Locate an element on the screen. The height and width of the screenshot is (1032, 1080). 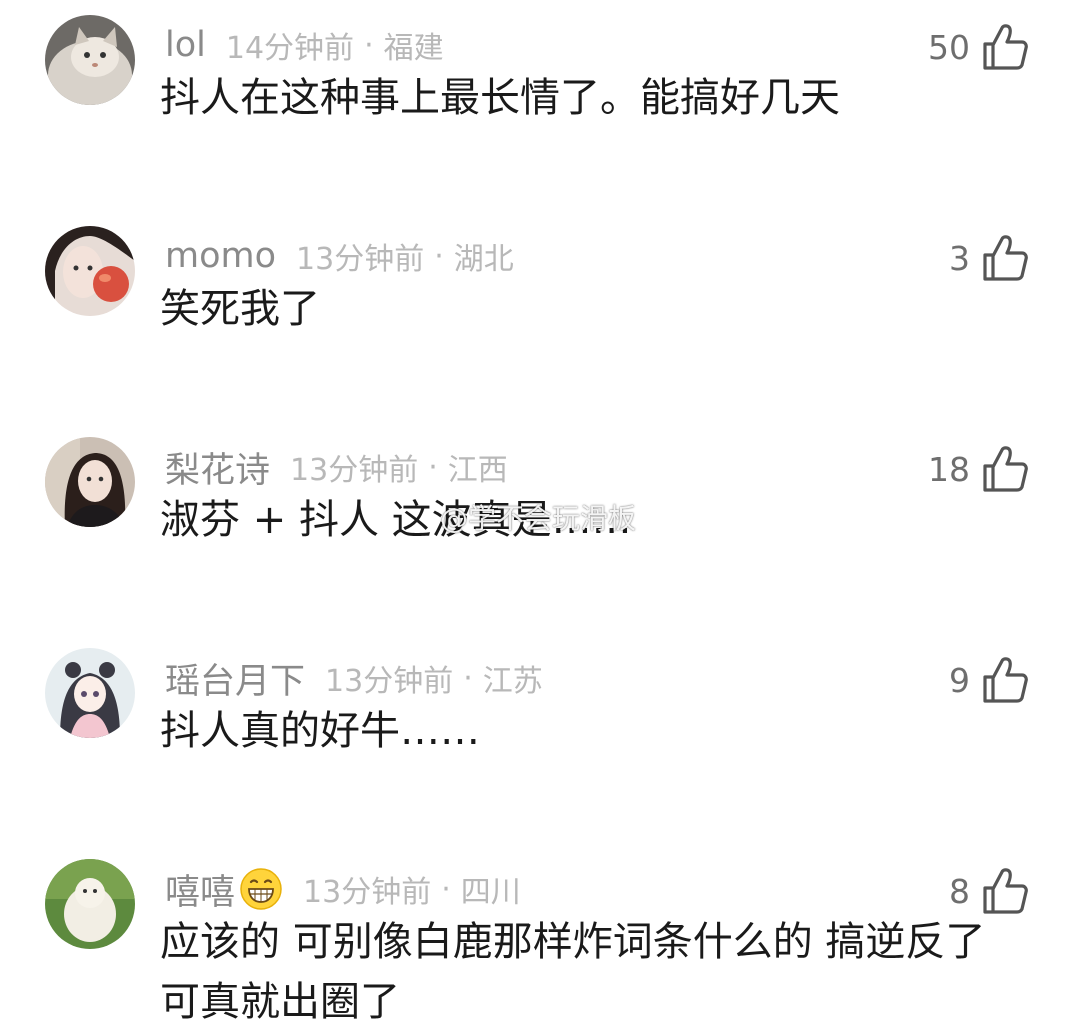
like-button: 8 is located at coordinates (988, 891).